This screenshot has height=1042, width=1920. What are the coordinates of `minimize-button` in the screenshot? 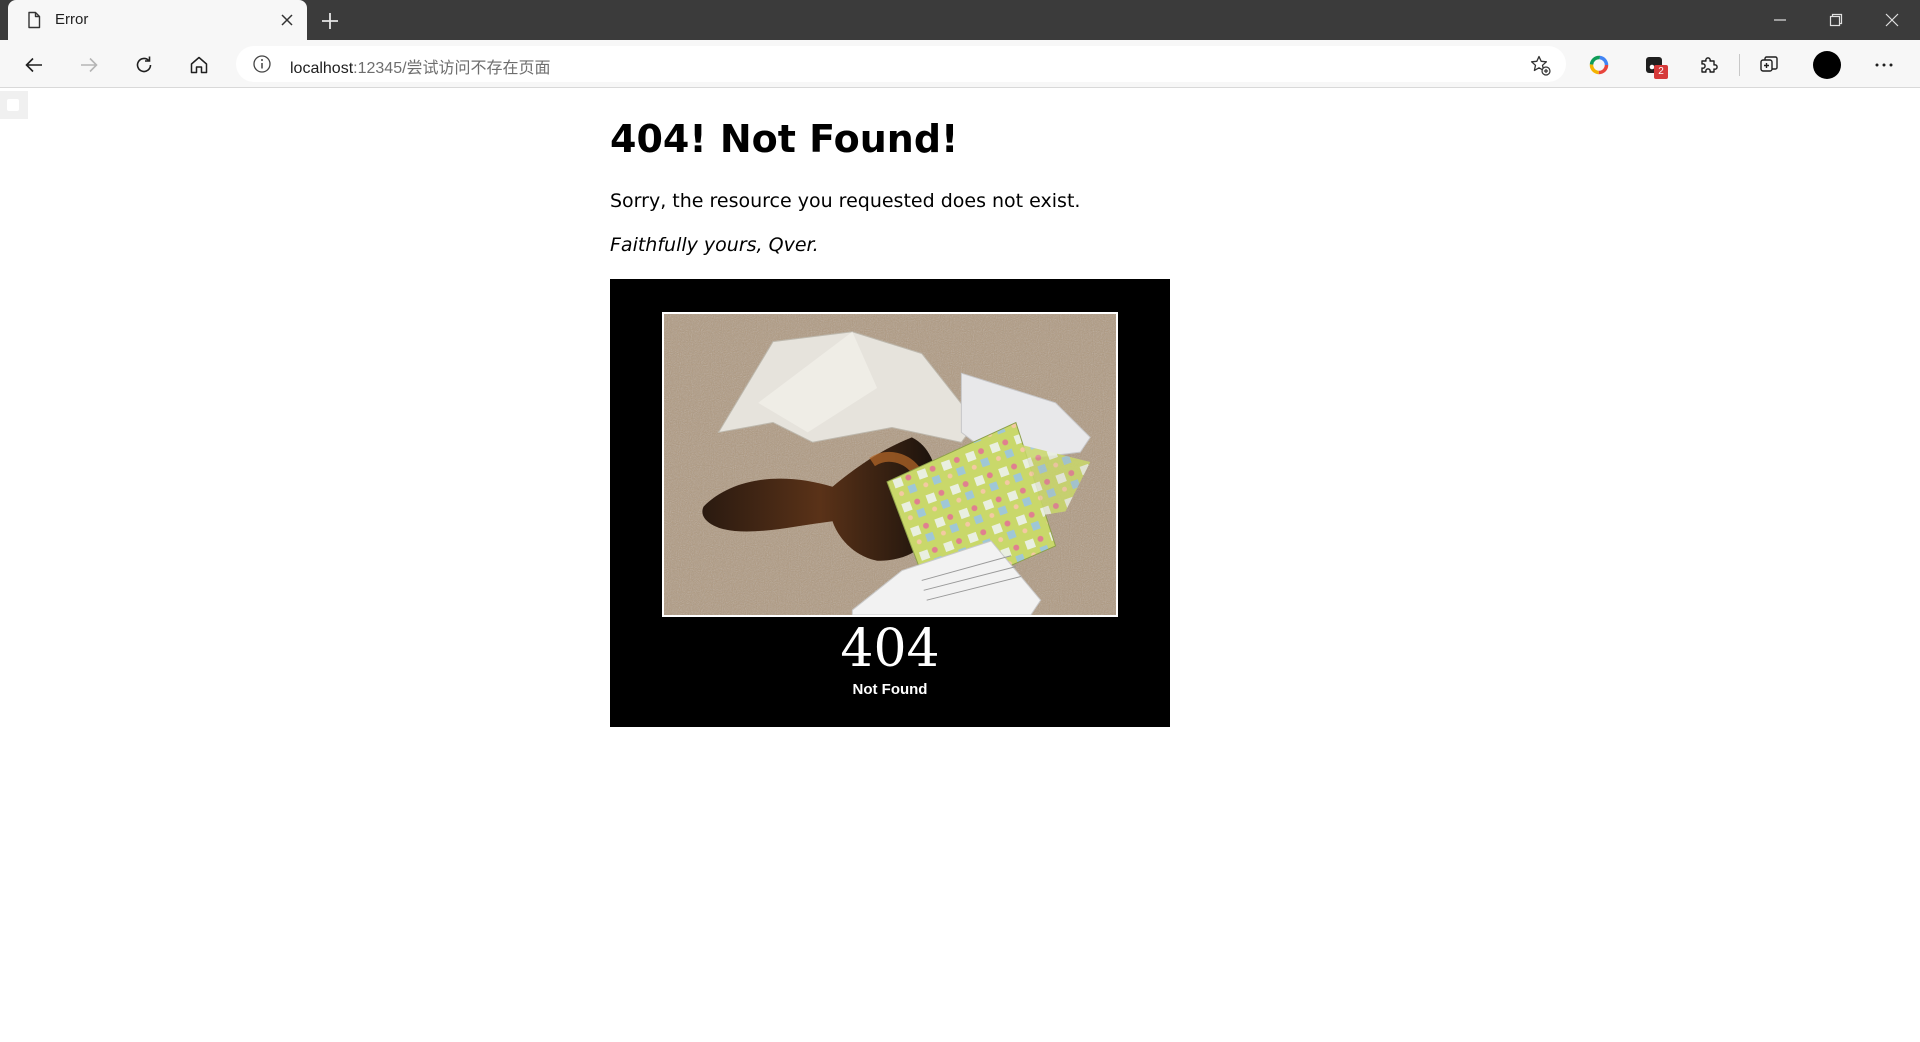 It's located at (1780, 20).